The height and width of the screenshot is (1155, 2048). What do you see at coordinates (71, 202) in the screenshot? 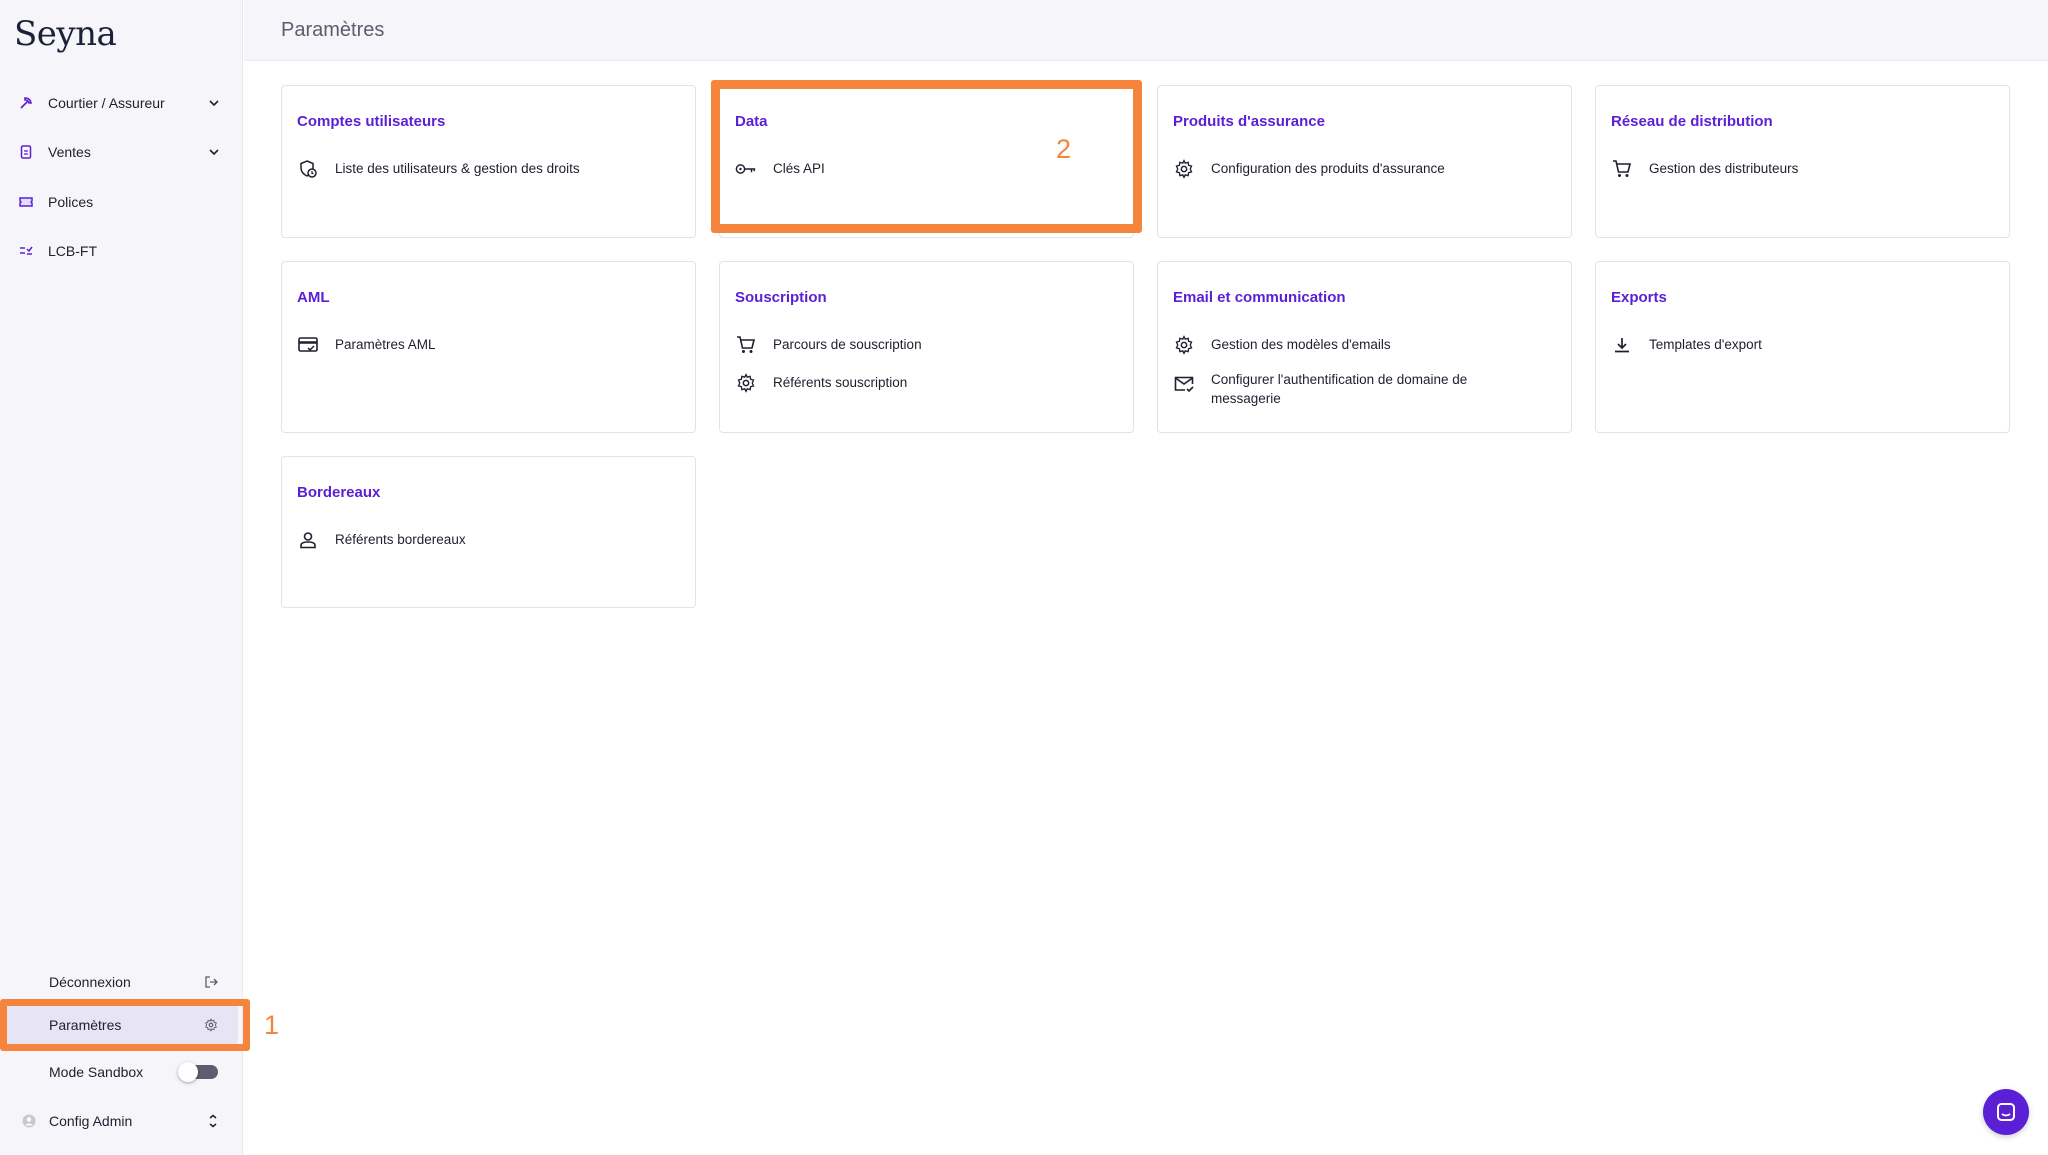
I see `sidebar-item-label: Polices` at bounding box center [71, 202].